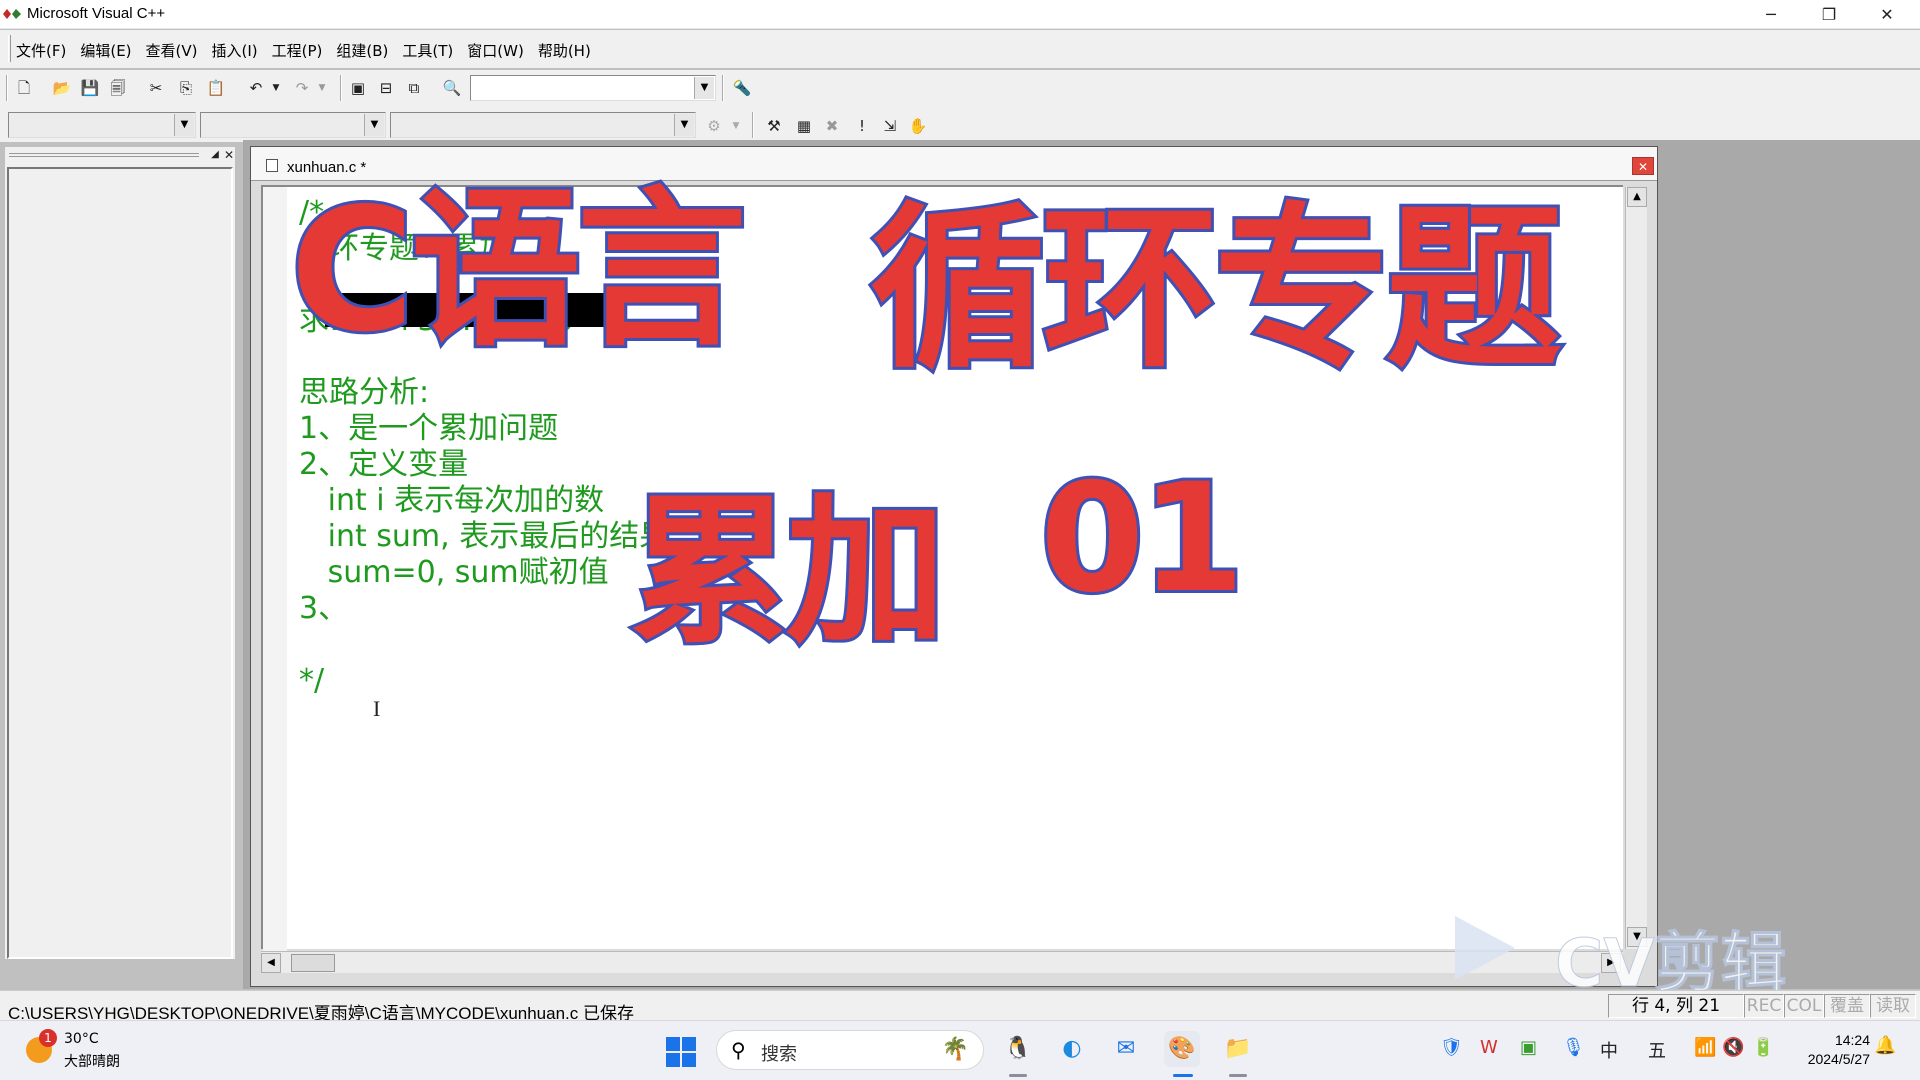 Image resolution: width=1920 pixels, height=1080 pixels. I want to click on document-icon, so click(272, 165).